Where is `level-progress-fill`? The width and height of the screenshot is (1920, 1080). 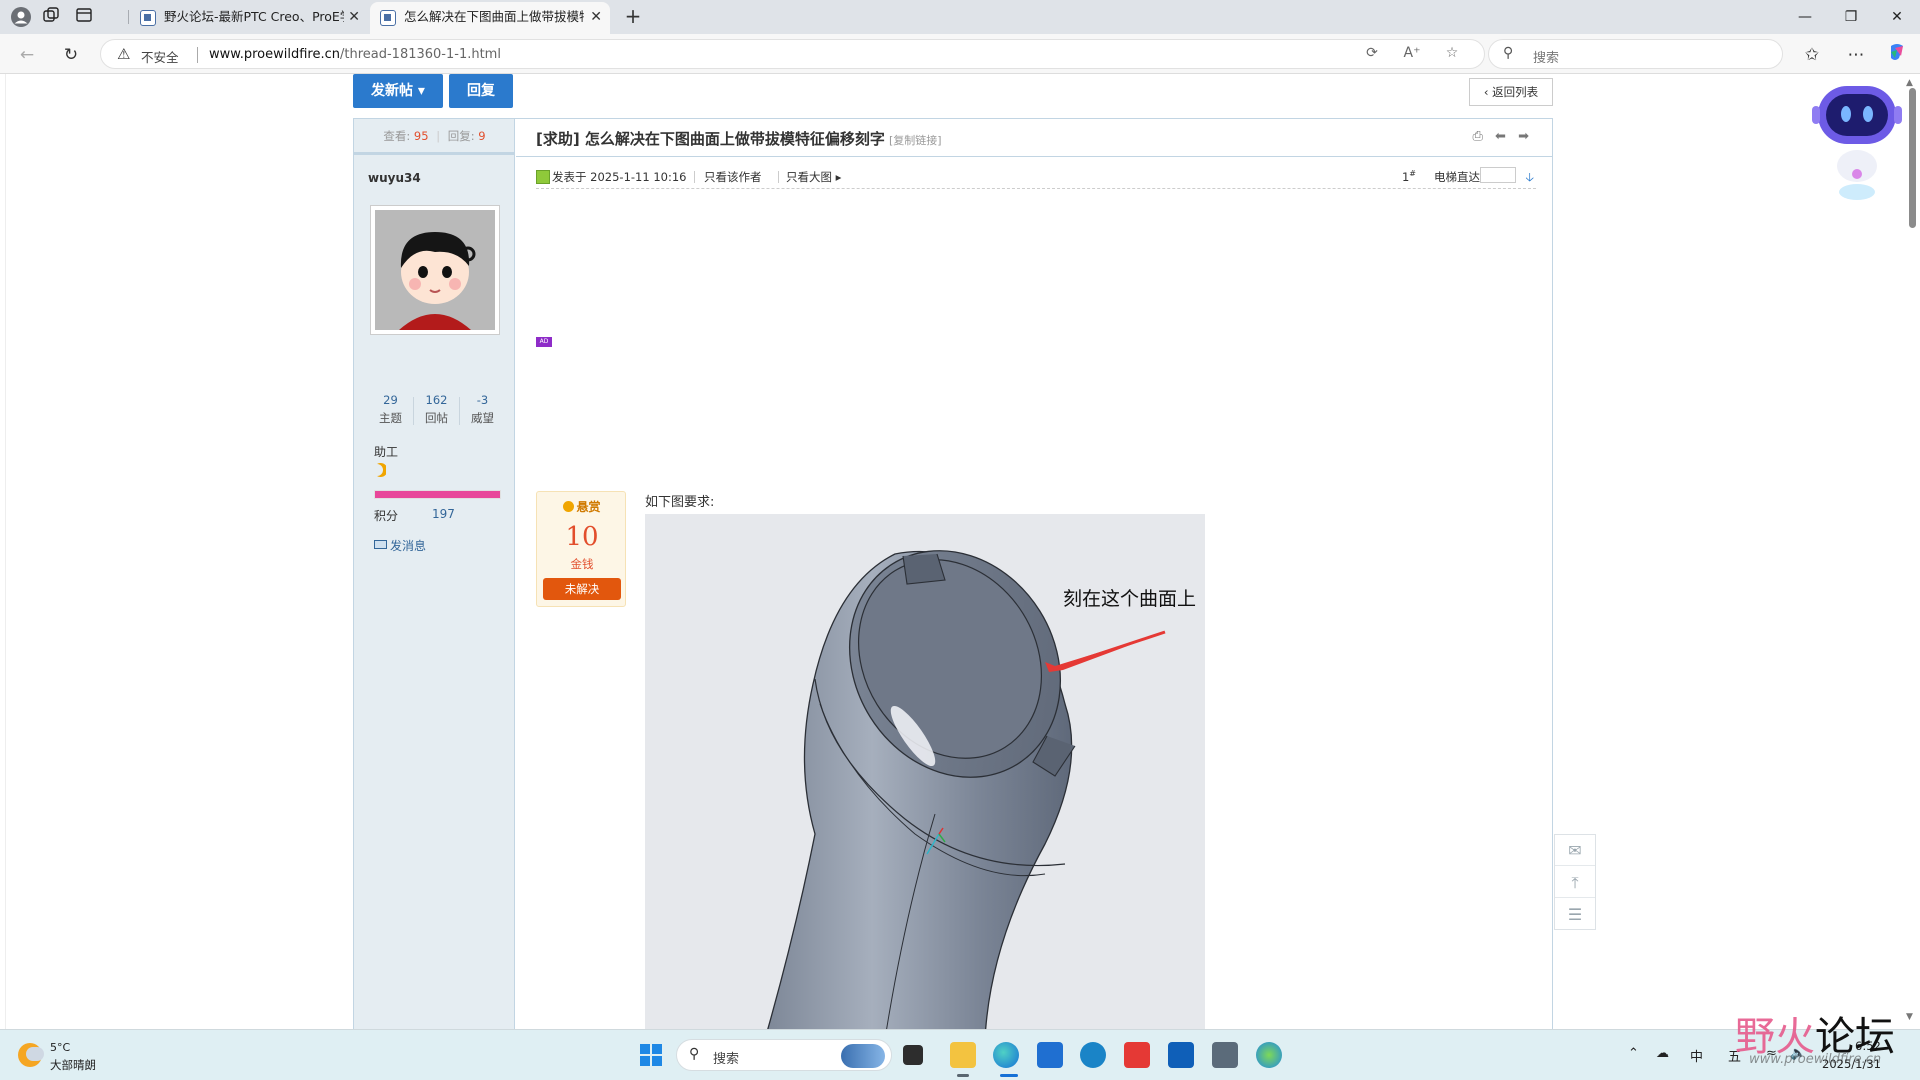 level-progress-fill is located at coordinates (437, 494).